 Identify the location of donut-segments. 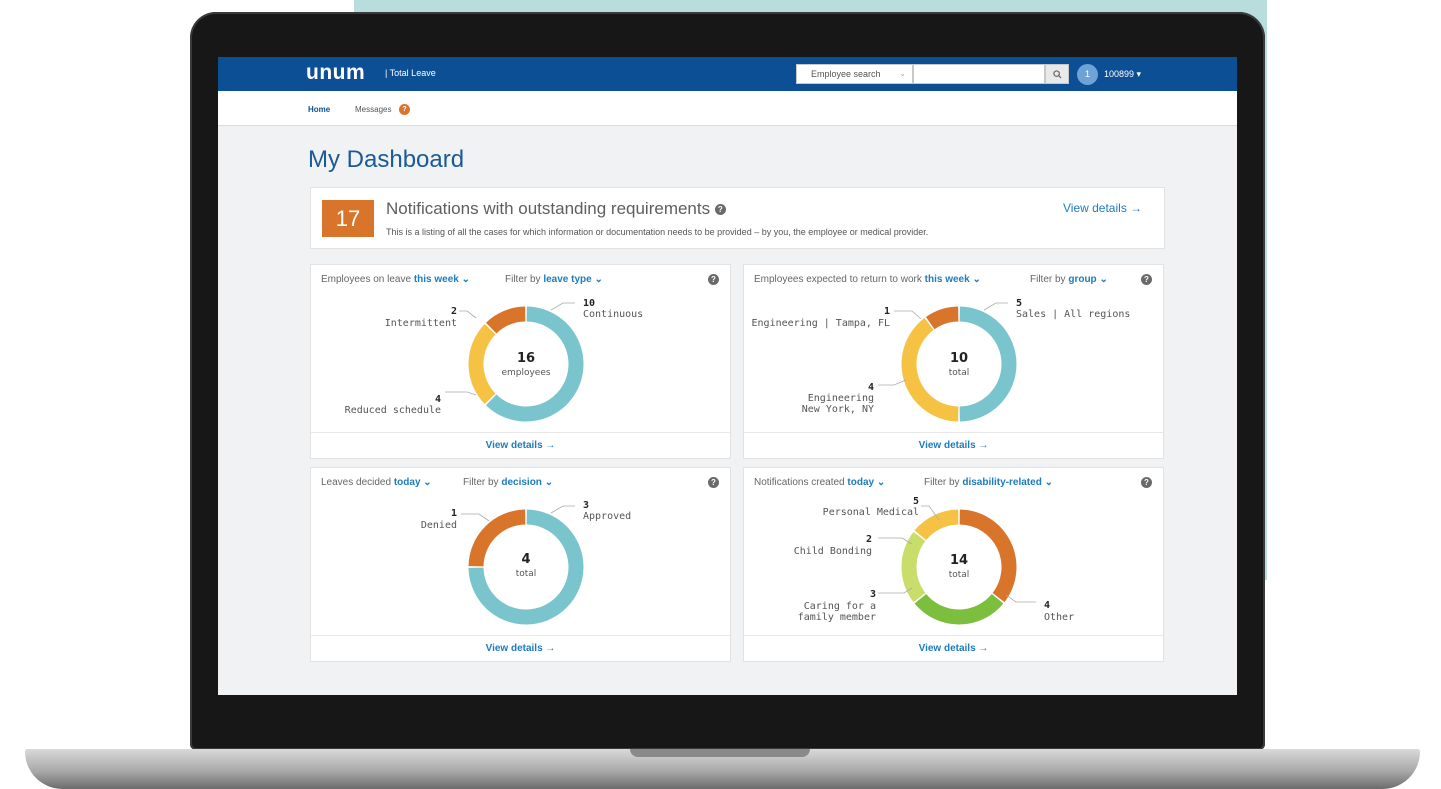
(526, 567).